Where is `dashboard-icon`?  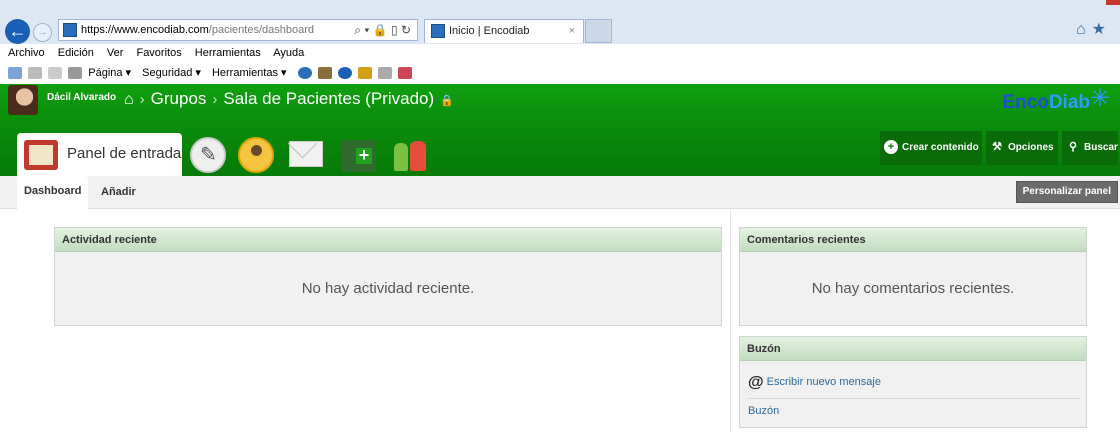 dashboard-icon is located at coordinates (41, 155).